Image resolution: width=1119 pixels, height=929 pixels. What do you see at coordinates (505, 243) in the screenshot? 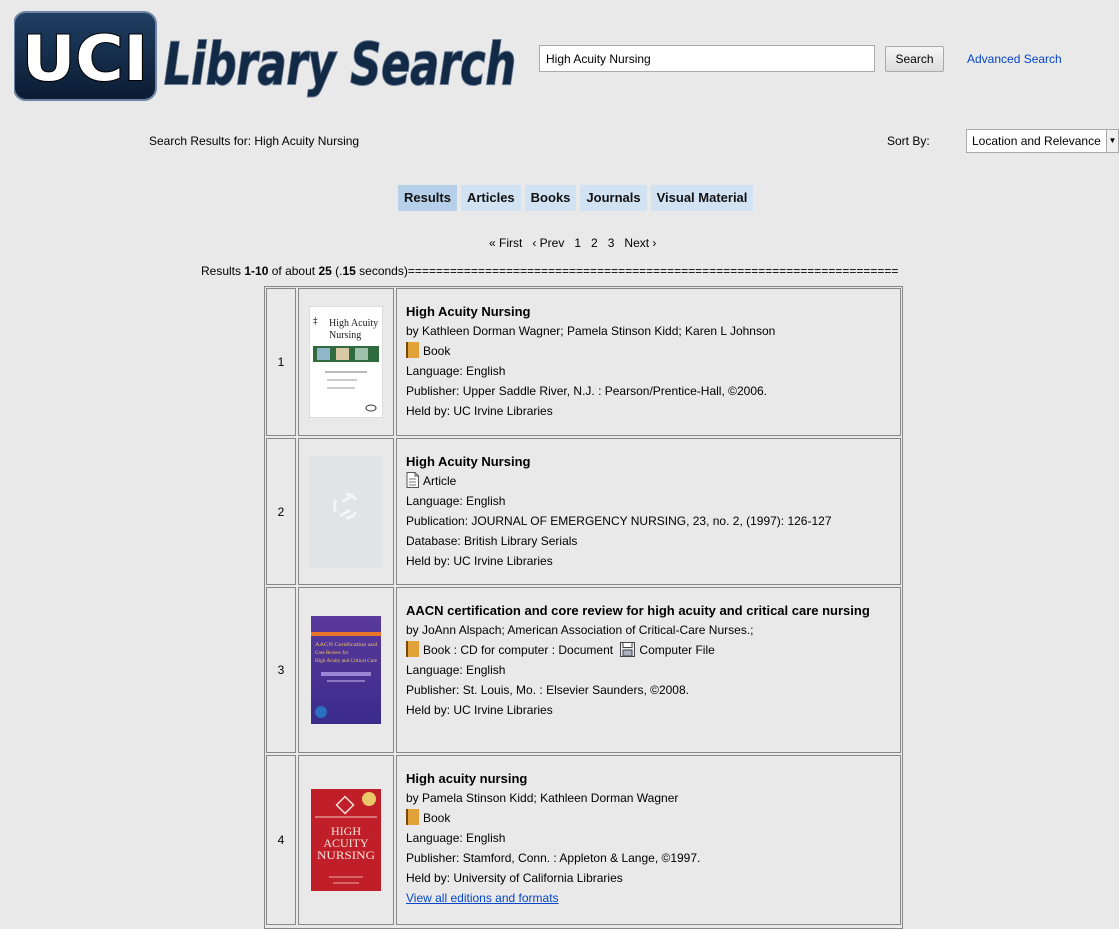
I see `first-page-link: « First` at bounding box center [505, 243].